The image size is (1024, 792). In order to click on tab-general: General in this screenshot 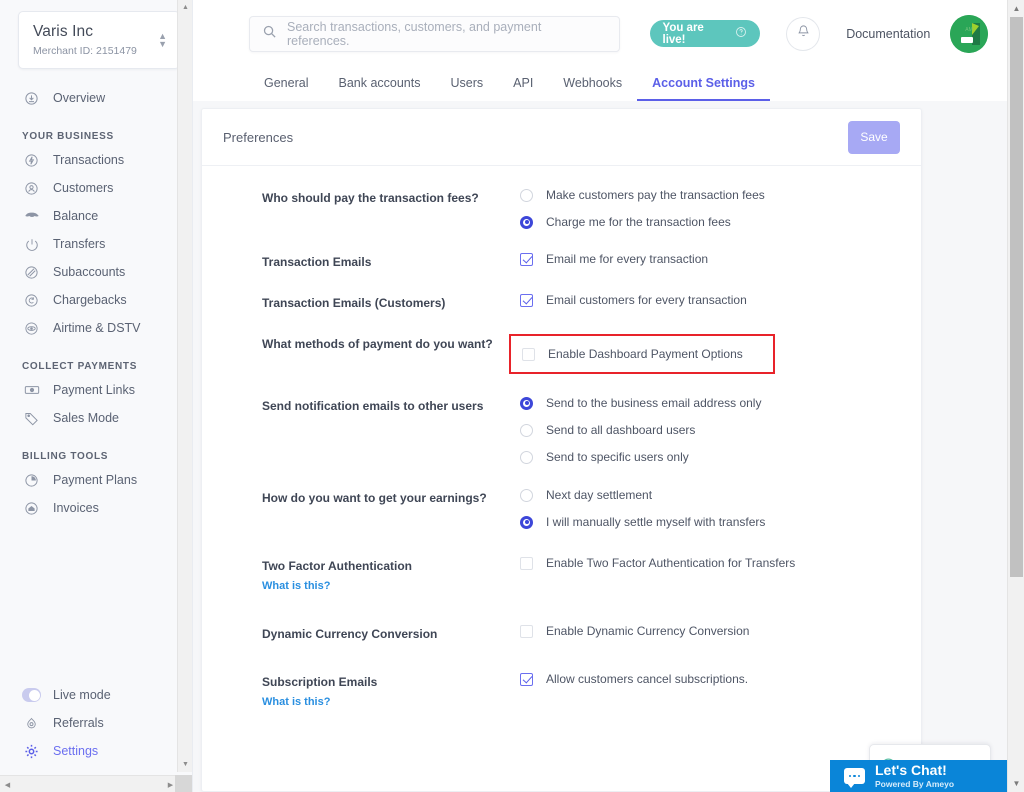, I will do `click(286, 88)`.